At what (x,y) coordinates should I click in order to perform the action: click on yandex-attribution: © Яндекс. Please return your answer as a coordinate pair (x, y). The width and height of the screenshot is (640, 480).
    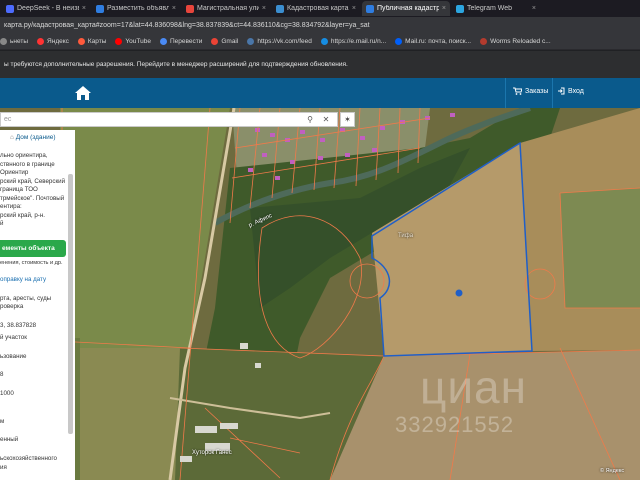
    Looking at the image, I should click on (612, 471).